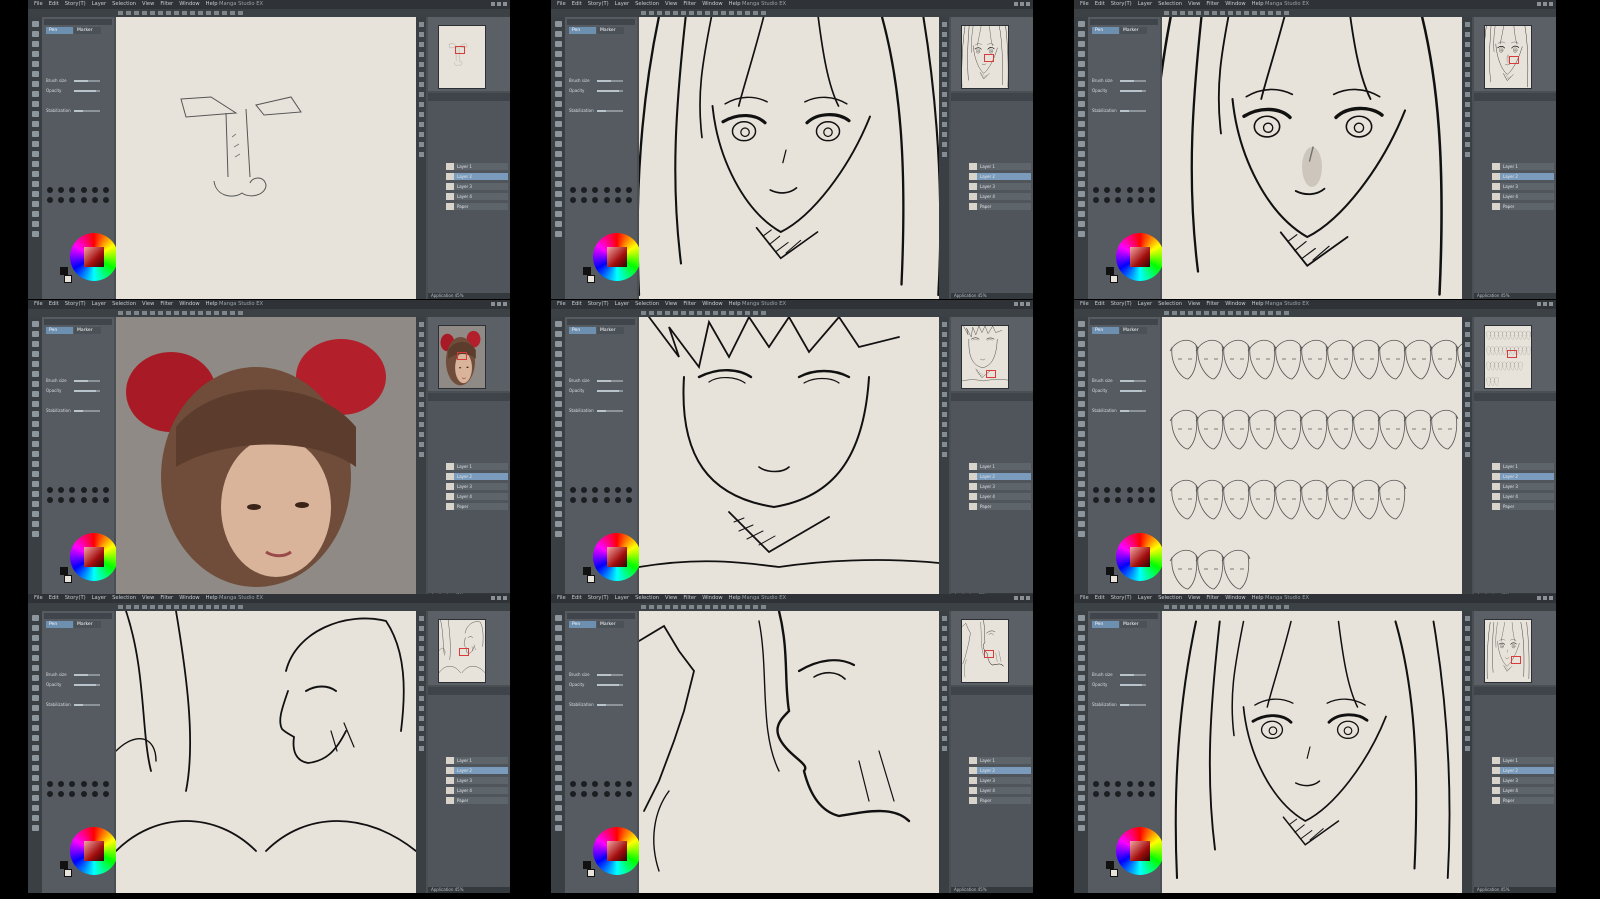  Describe the element at coordinates (124, 598) in the screenshot. I see `menu-item: Selection` at that location.